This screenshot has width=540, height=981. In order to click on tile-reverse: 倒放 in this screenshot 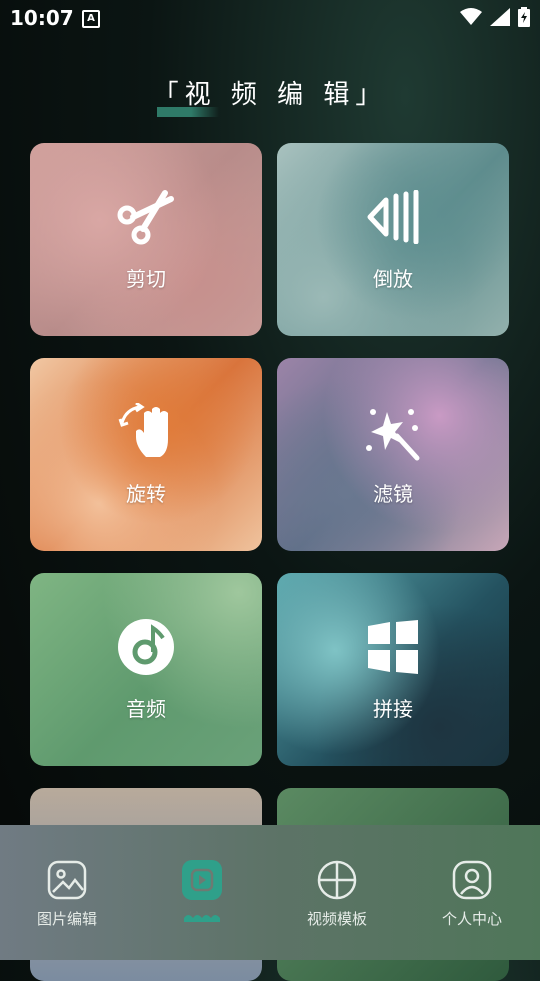, I will do `click(393, 239)`.